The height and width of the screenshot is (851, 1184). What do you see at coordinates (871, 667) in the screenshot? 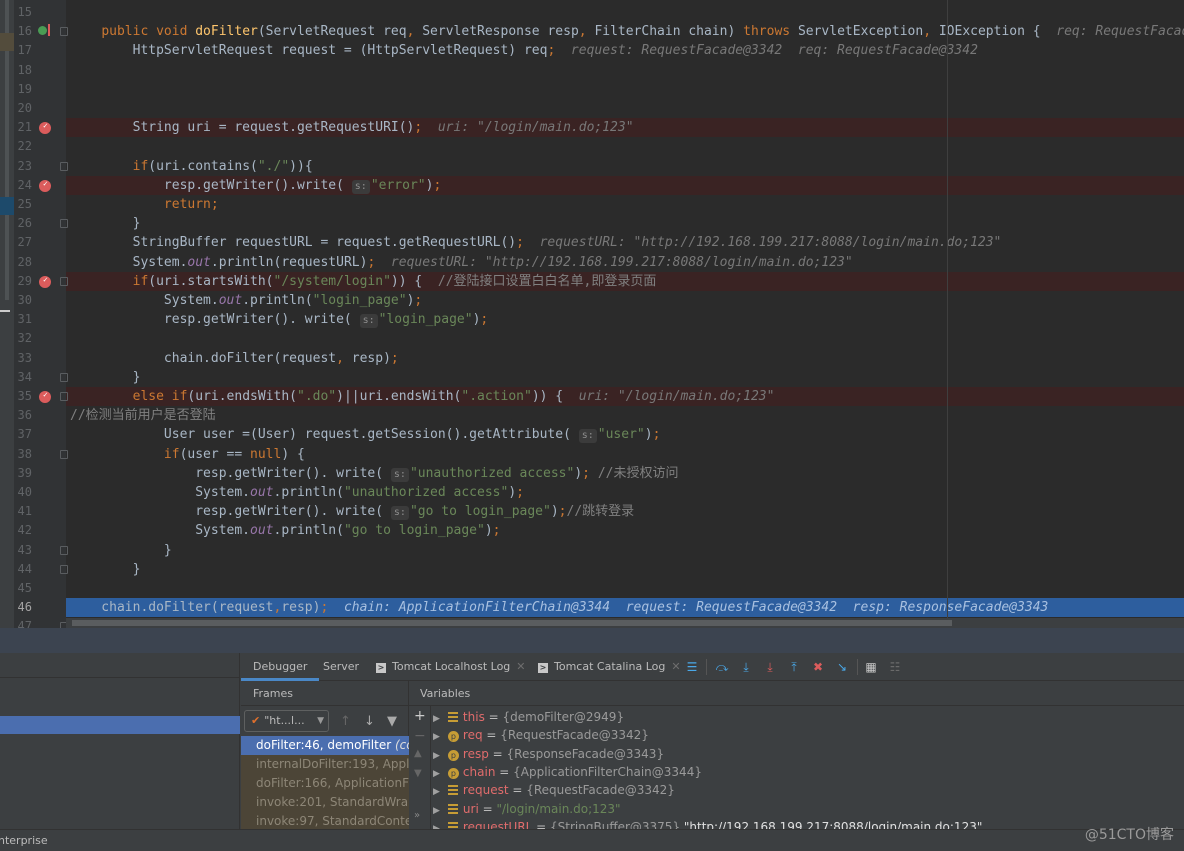
I see `evaluate-expression-icon: ▦` at bounding box center [871, 667].